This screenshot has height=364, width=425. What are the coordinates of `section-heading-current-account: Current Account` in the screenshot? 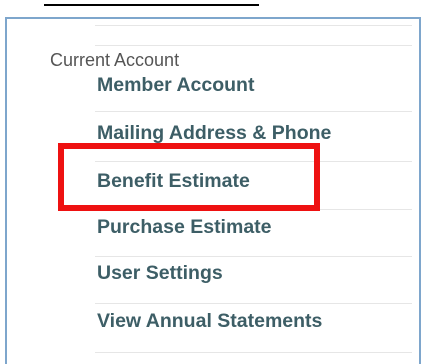 It's located at (115, 60).